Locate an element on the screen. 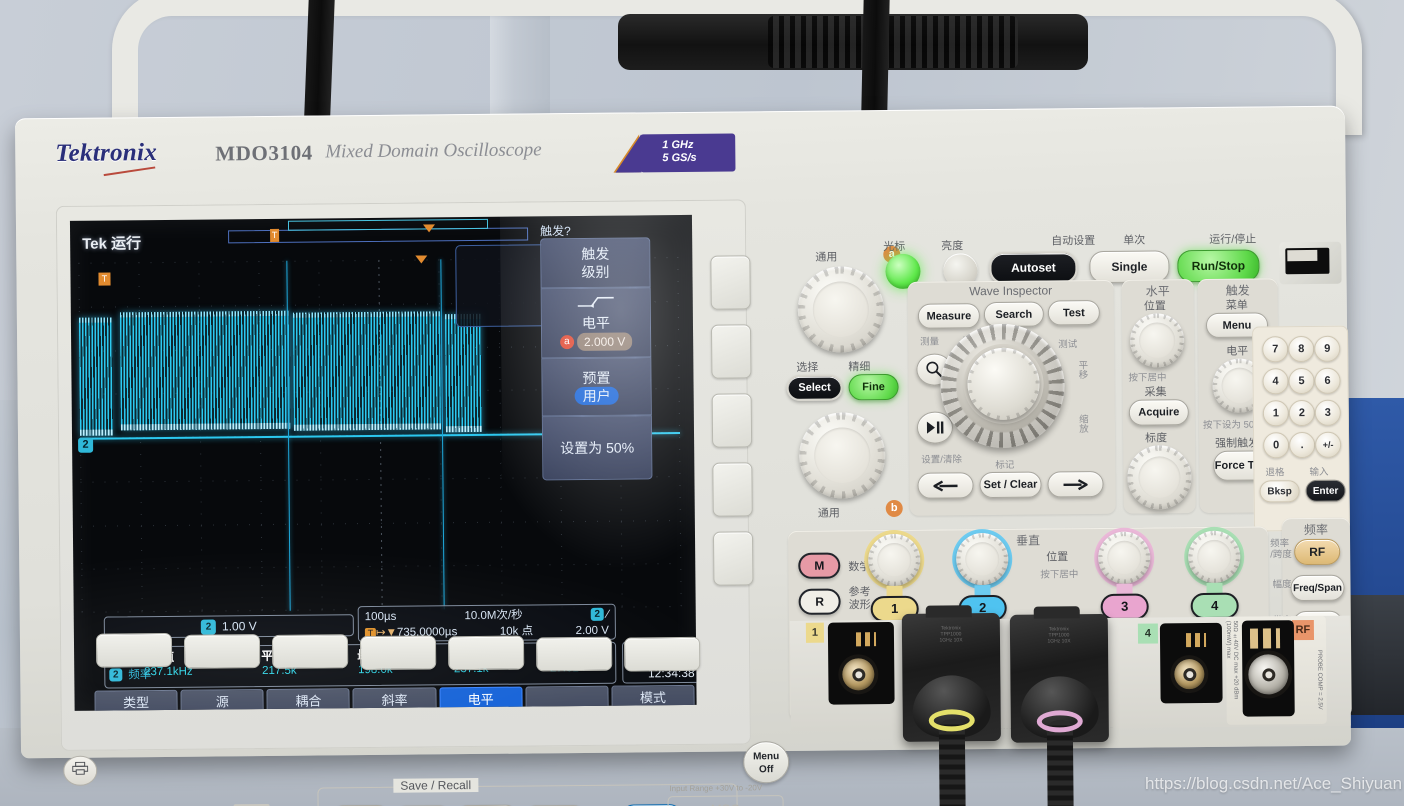  print-button is located at coordinates (80, 770).